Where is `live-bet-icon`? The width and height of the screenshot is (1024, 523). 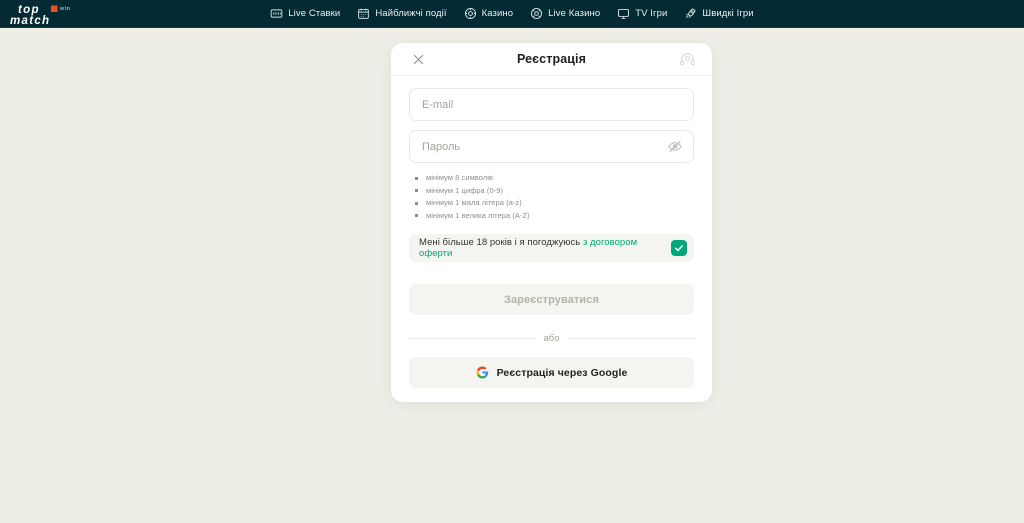 live-bet-icon is located at coordinates (276, 13).